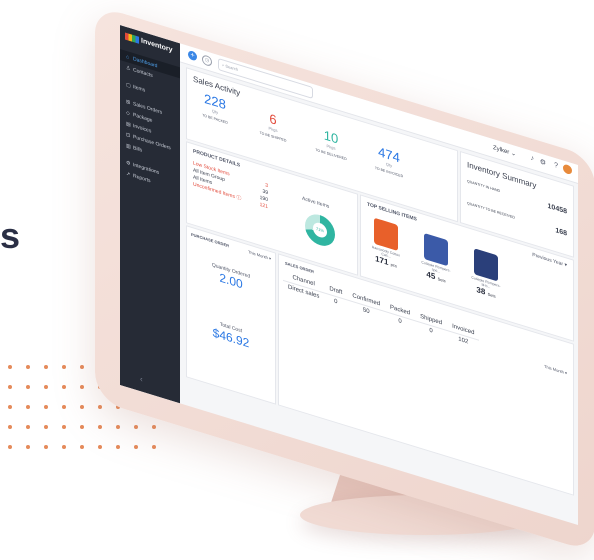  Describe the element at coordinates (192, 55) in the screenshot. I see `quick-create-button: +` at that location.